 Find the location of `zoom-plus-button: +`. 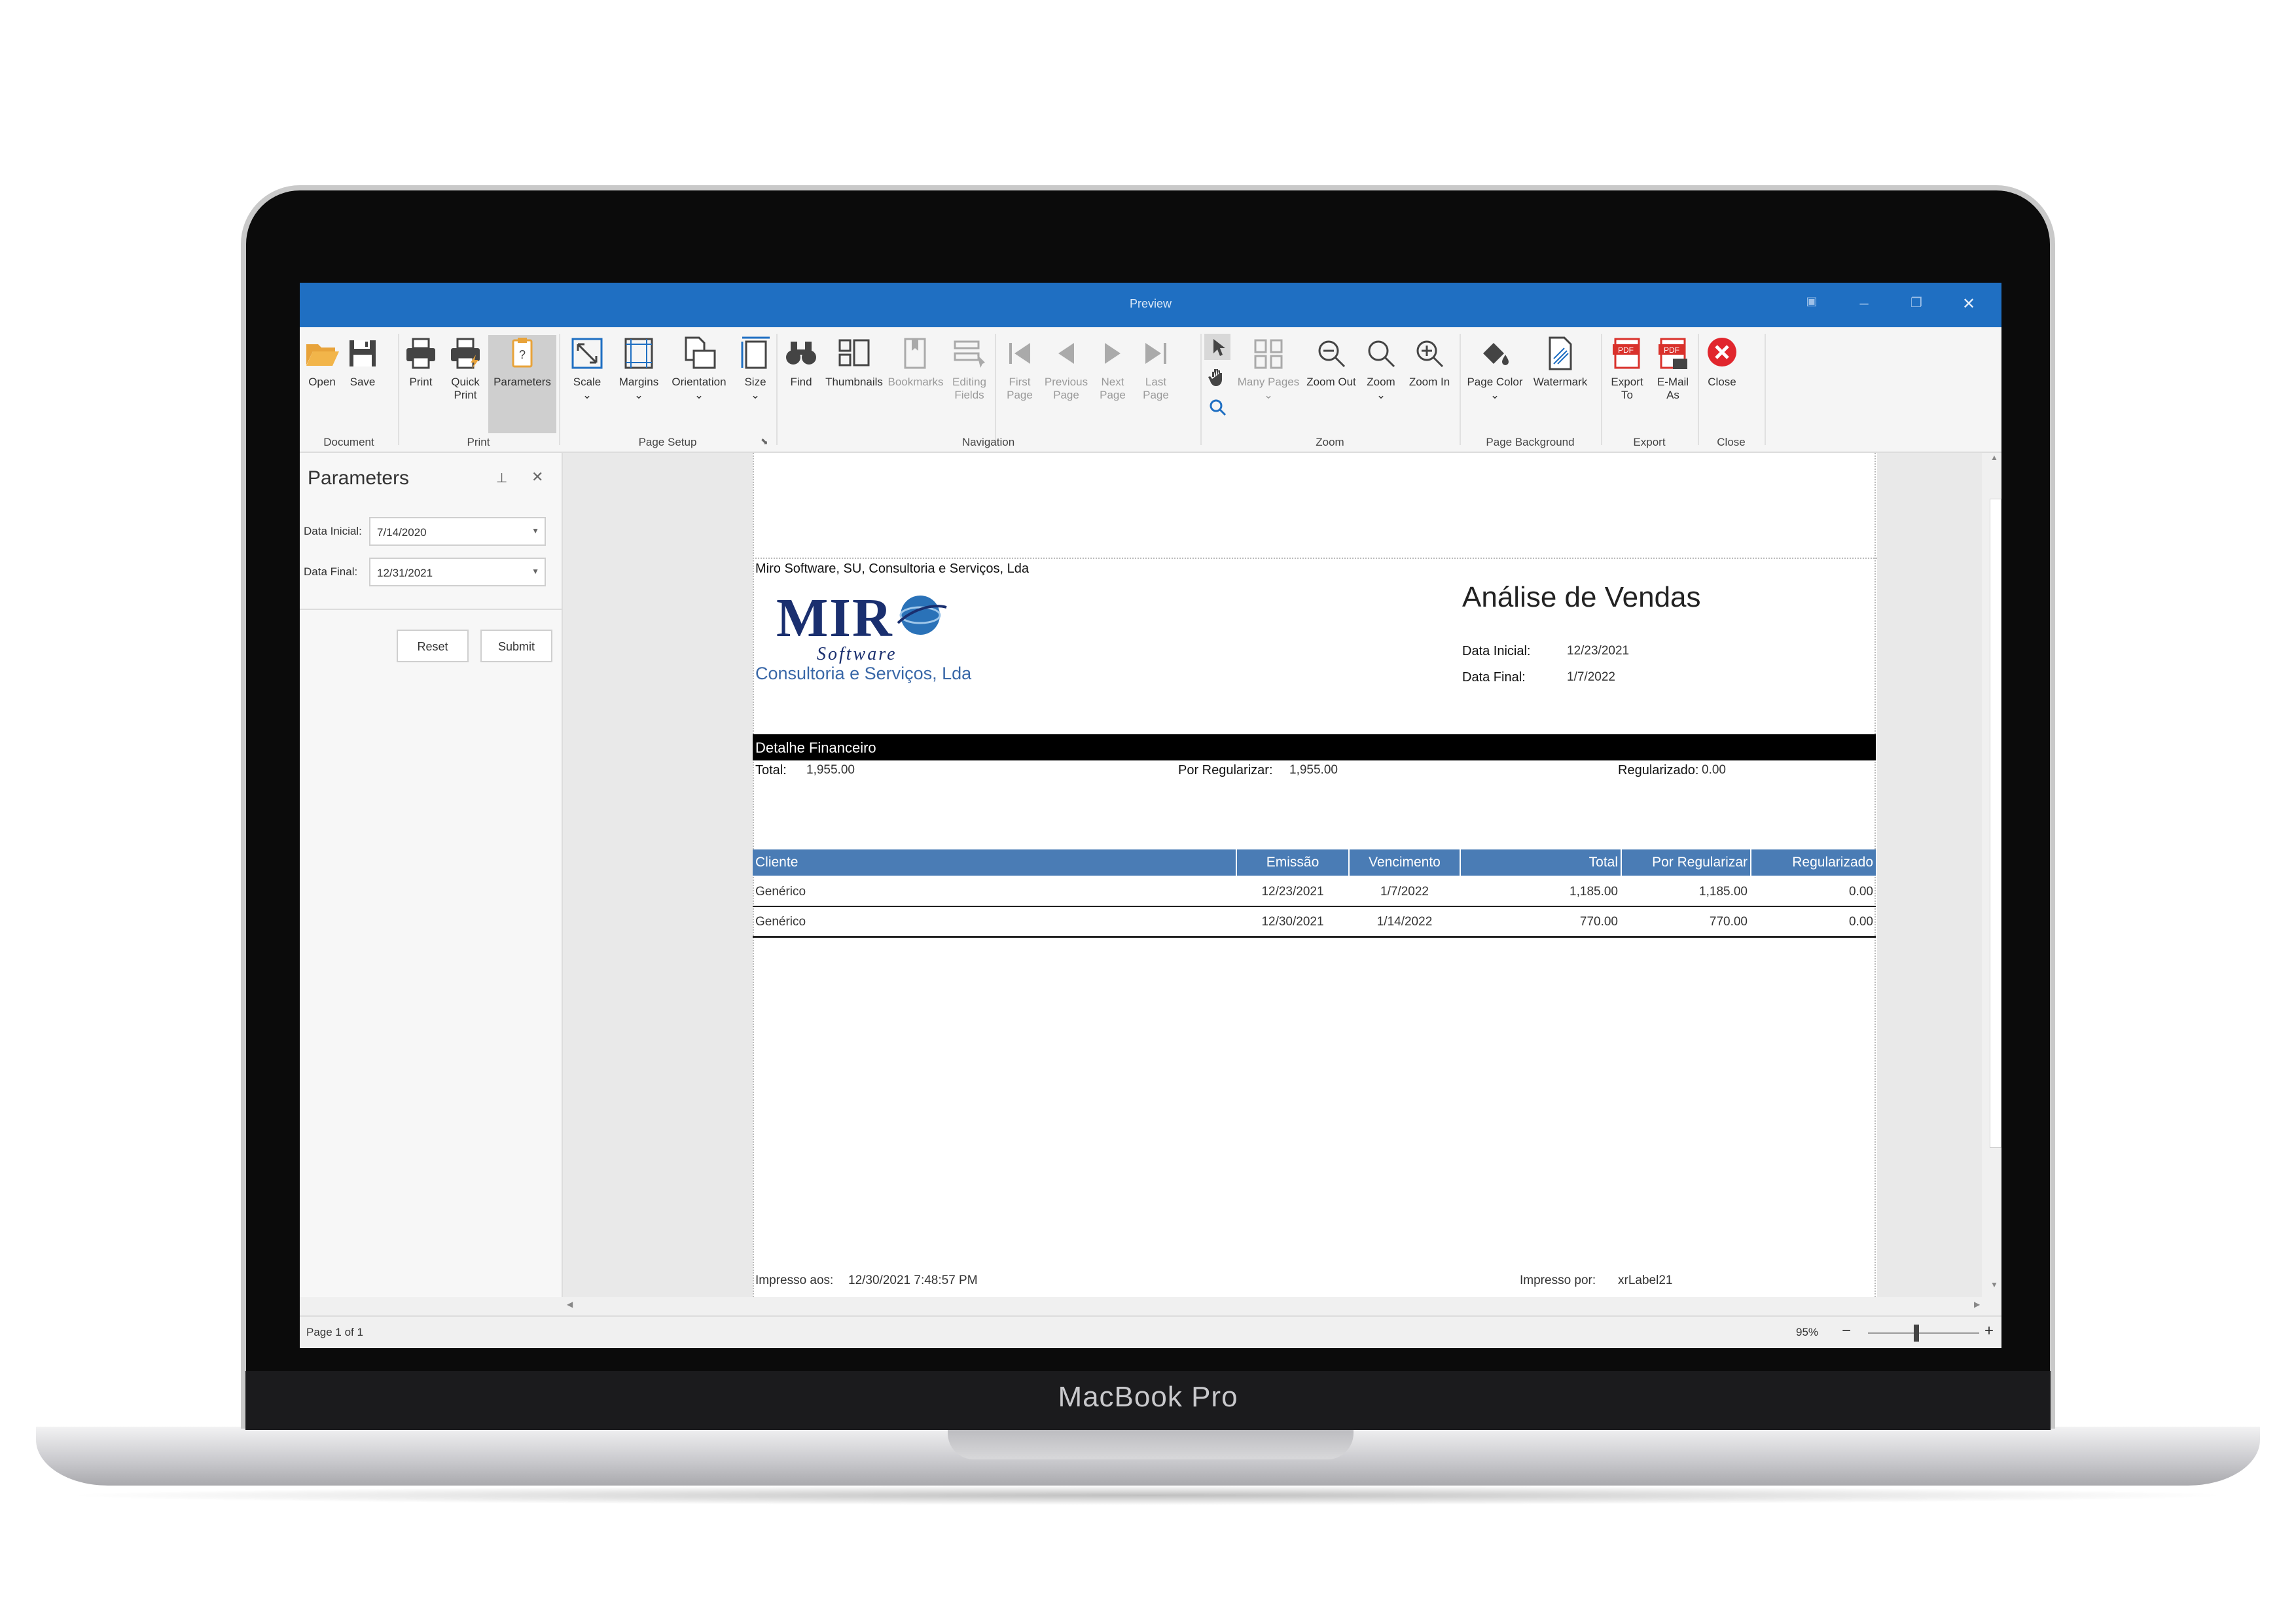

zoom-plus-button: + is located at coordinates (1989, 1331).